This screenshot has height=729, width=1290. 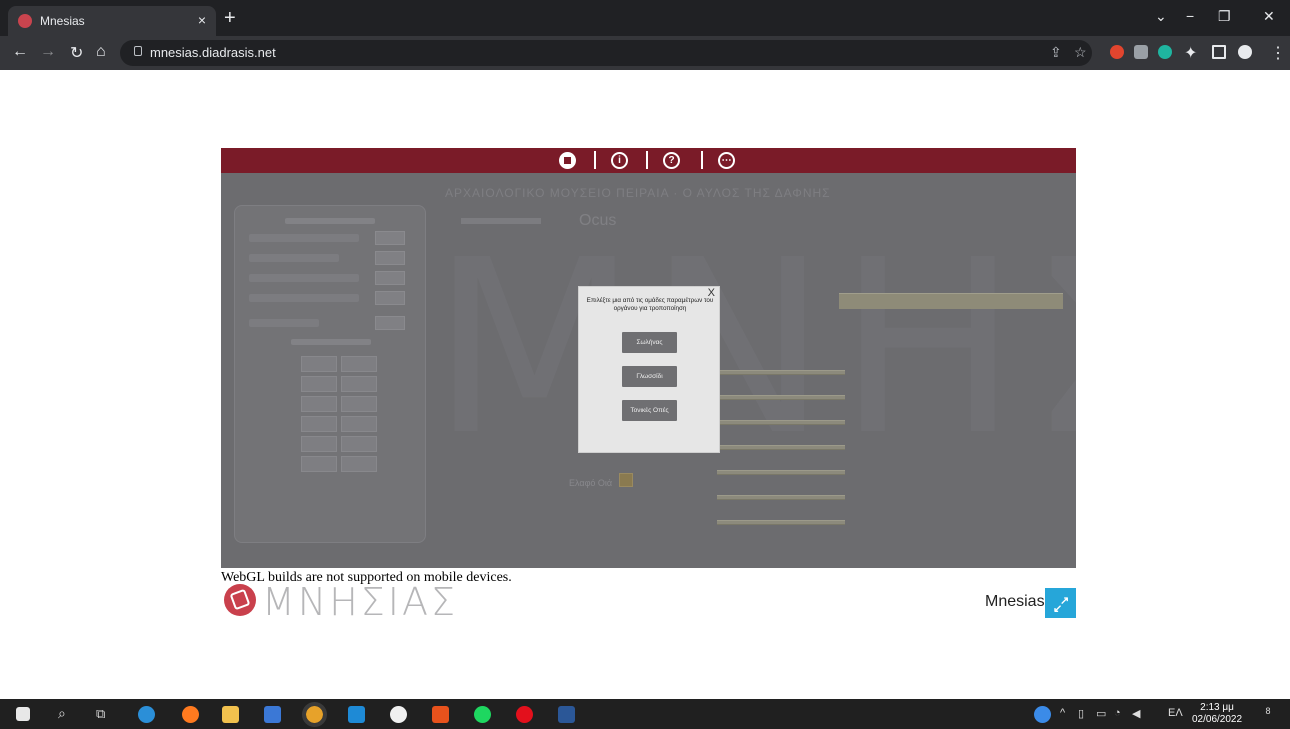 I want to click on reed-button: Γλωσσίδι, so click(x=649, y=376).